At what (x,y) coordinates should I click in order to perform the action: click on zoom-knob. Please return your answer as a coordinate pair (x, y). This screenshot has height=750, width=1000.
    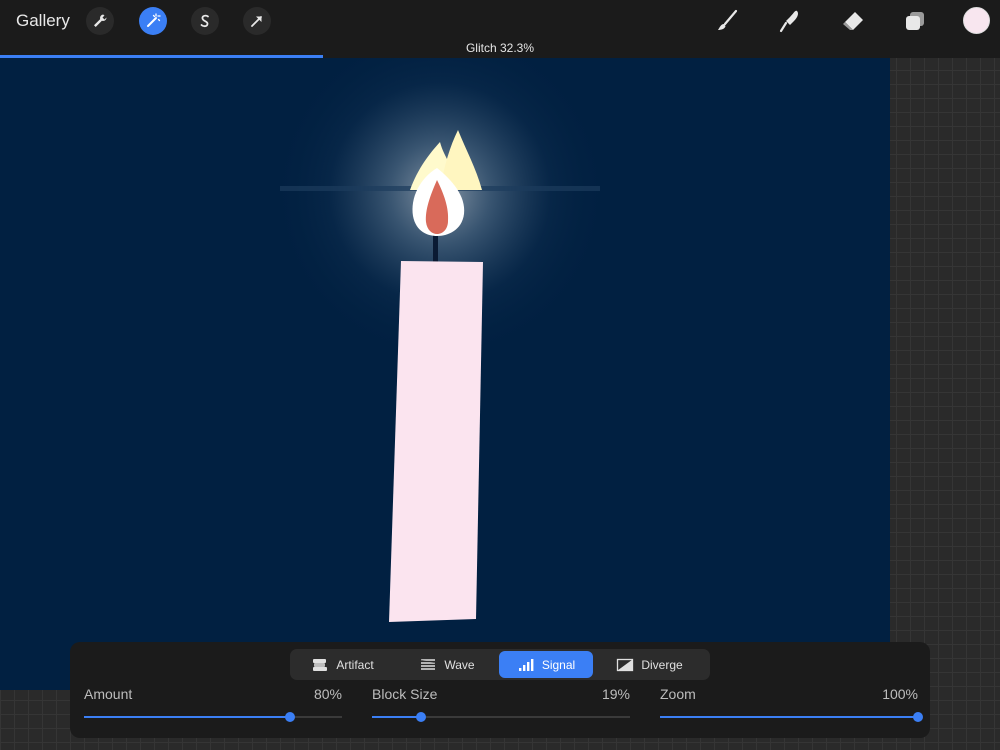
    Looking at the image, I should click on (918, 717).